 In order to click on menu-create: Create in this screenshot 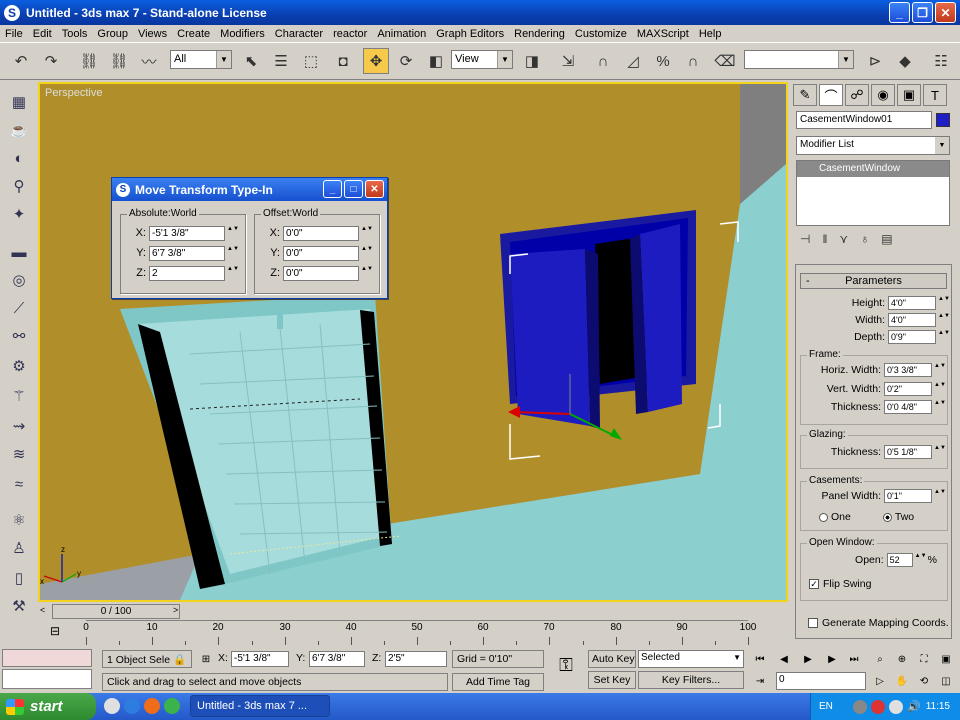, I will do `click(193, 34)`.